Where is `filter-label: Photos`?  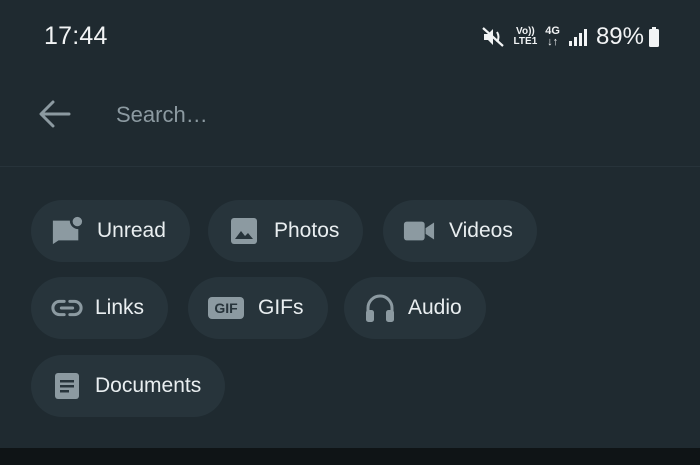
filter-label: Photos is located at coordinates (307, 230).